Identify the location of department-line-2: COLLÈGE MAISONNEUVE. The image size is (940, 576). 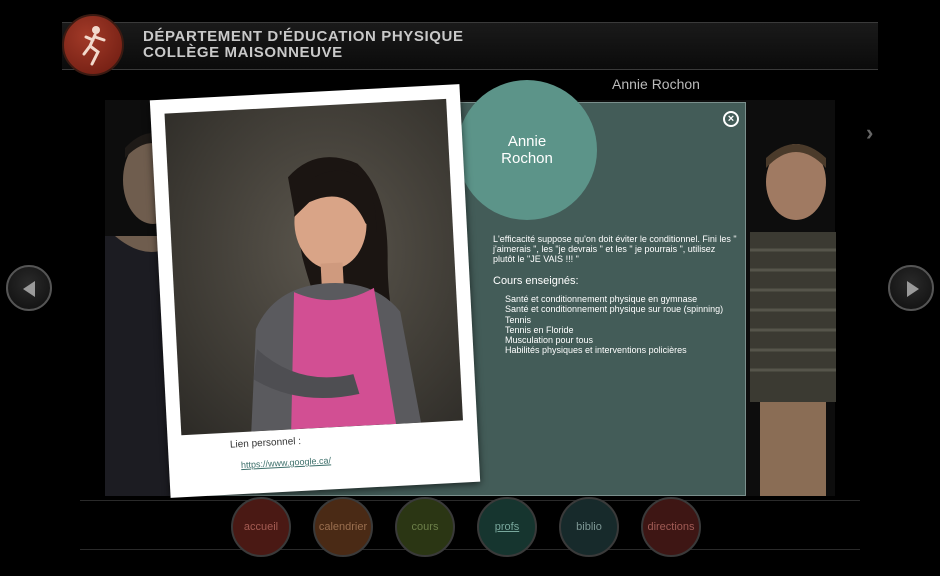
(243, 52).